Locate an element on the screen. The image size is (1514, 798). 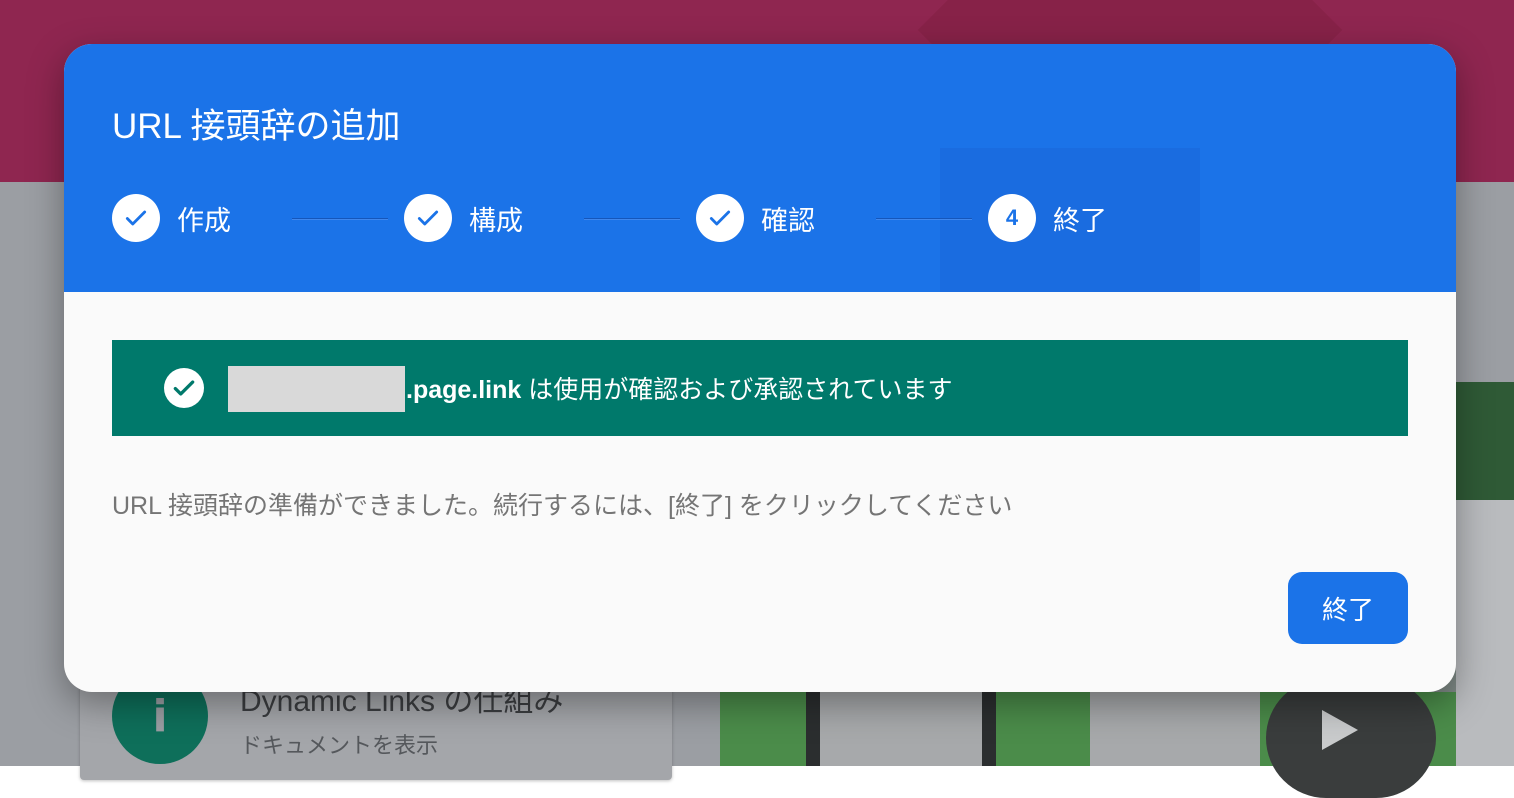
step-finish: 4 終了 is located at coordinates (1047, 218).